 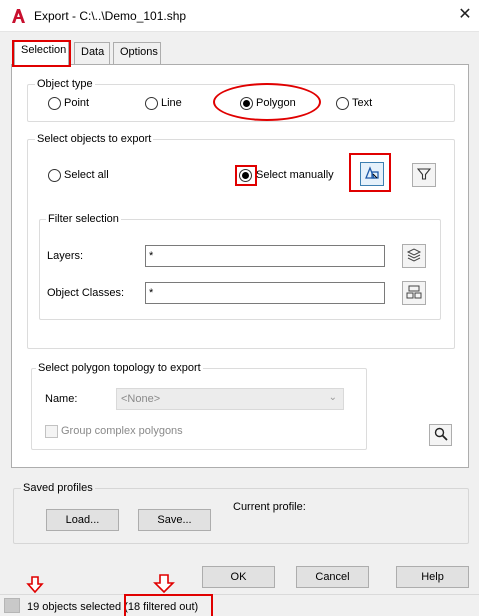 I want to click on radio-line-label: Line, so click(x=171, y=103).